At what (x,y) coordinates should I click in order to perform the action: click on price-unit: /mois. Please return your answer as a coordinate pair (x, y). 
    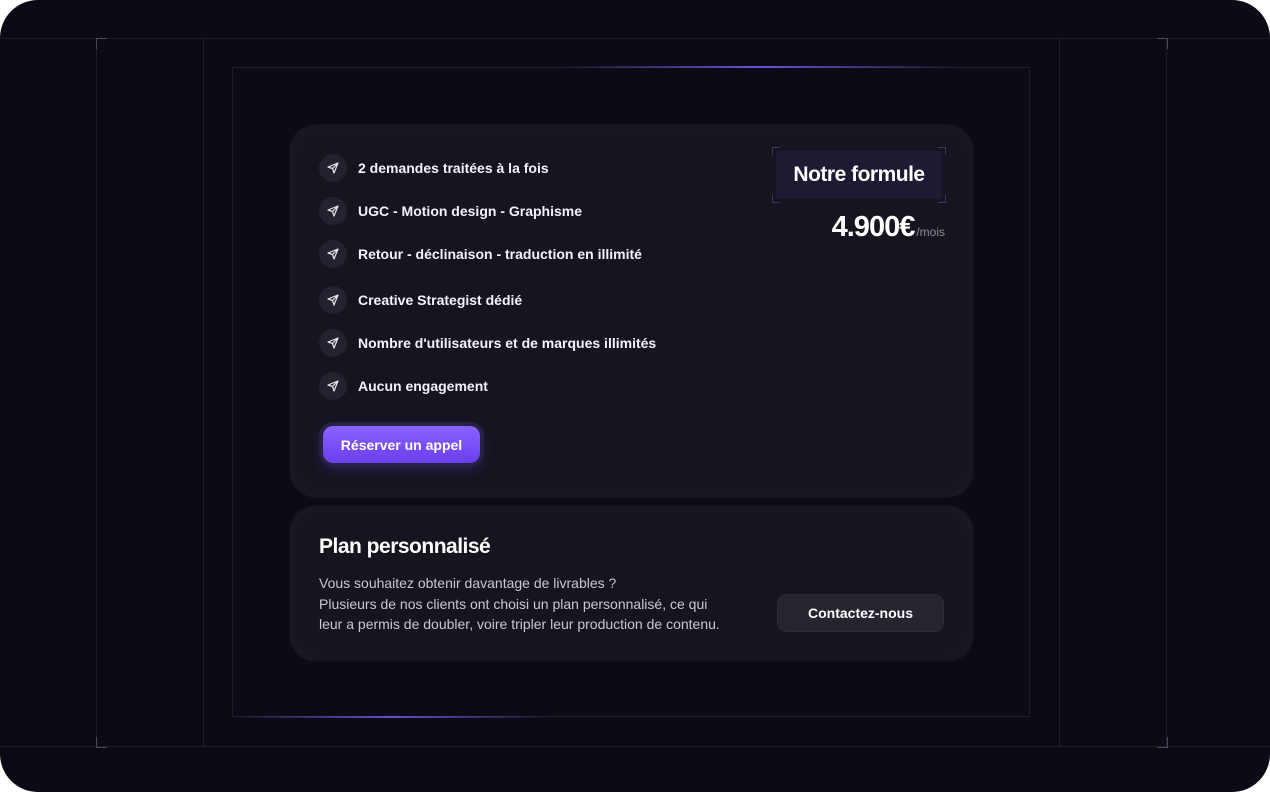
    Looking at the image, I should click on (930, 232).